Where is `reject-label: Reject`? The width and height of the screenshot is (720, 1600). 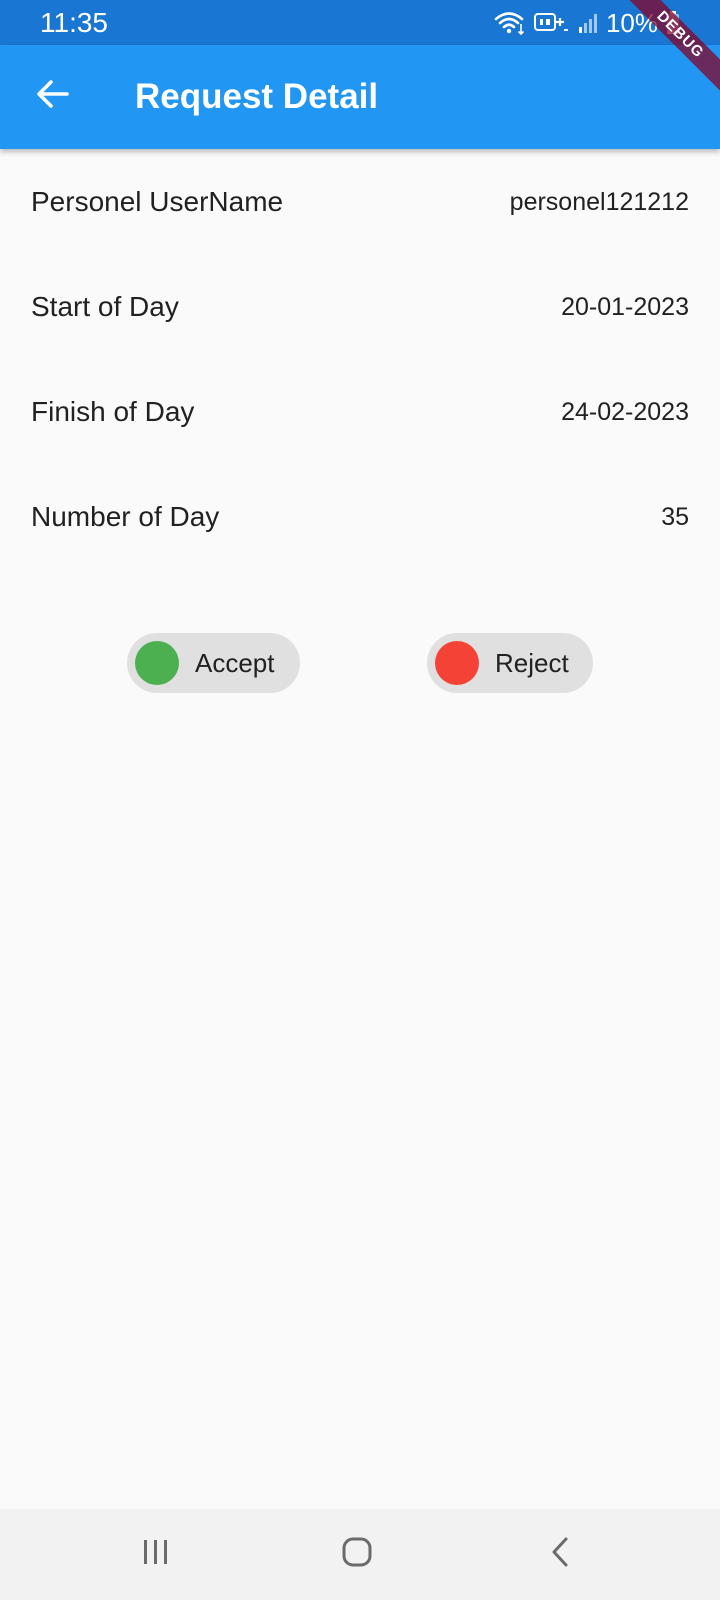
reject-label: Reject is located at coordinates (532, 663).